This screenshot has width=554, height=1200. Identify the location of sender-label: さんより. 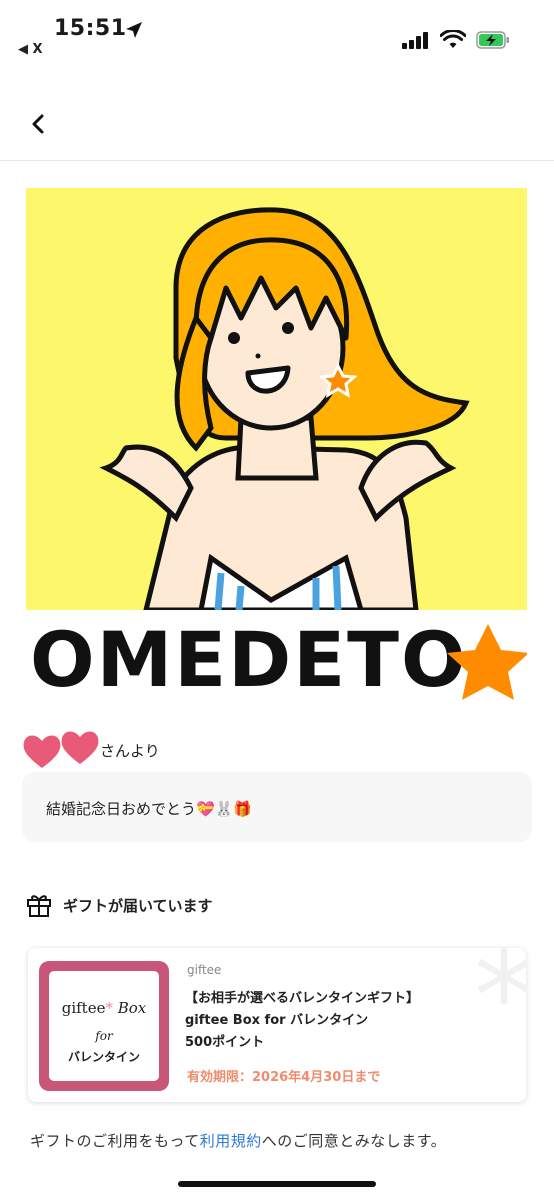
(130, 751).